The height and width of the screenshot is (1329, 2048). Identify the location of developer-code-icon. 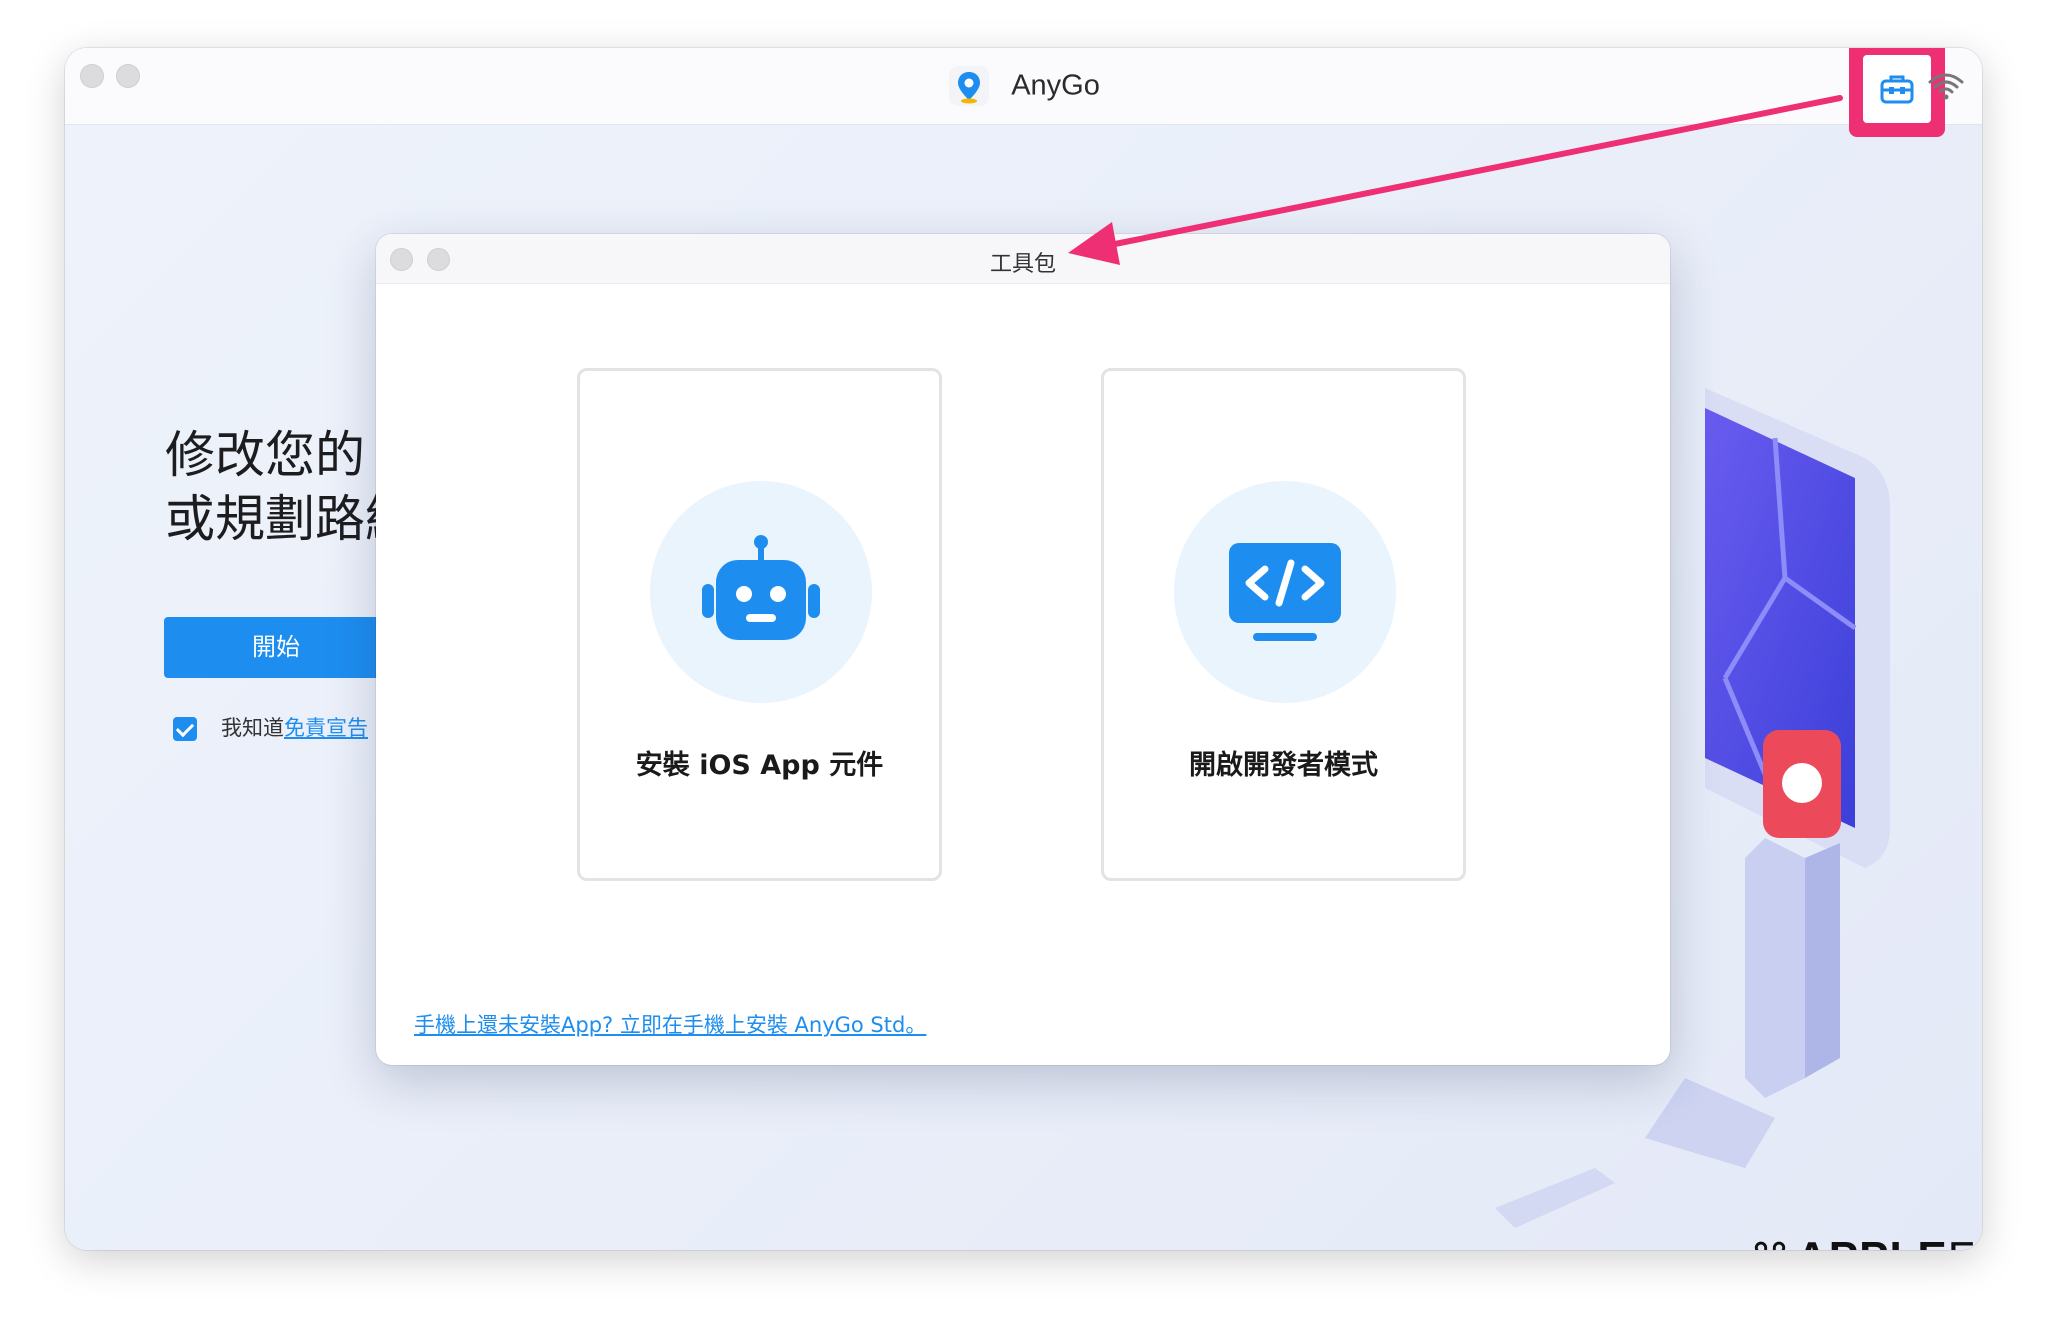
(1285, 592).